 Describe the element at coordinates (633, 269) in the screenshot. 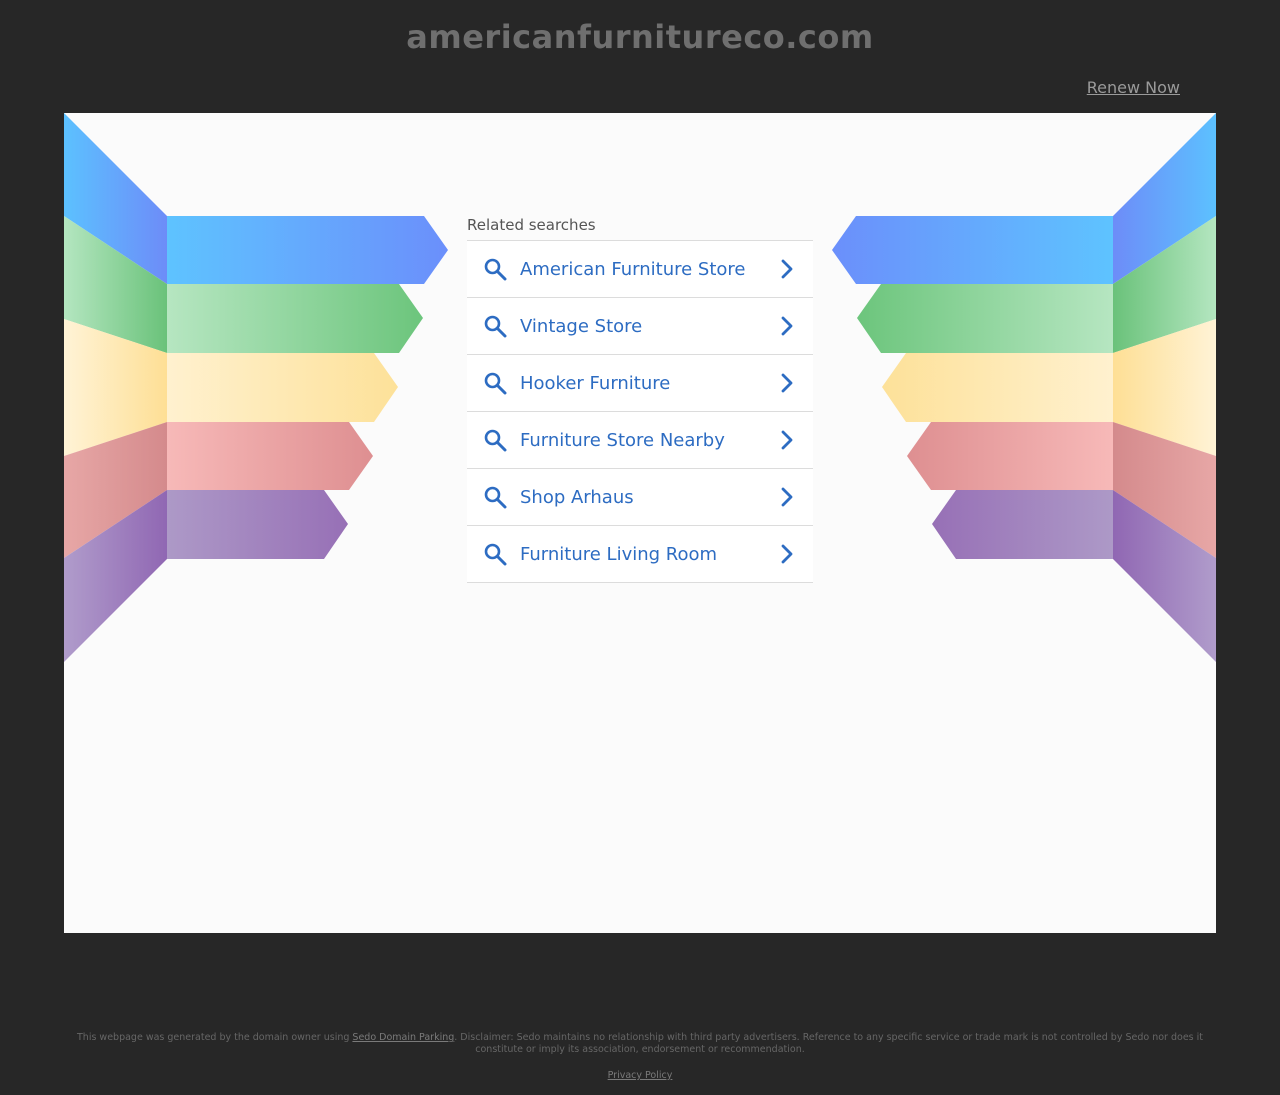

I see `related-search-label: American Furniture Store` at that location.